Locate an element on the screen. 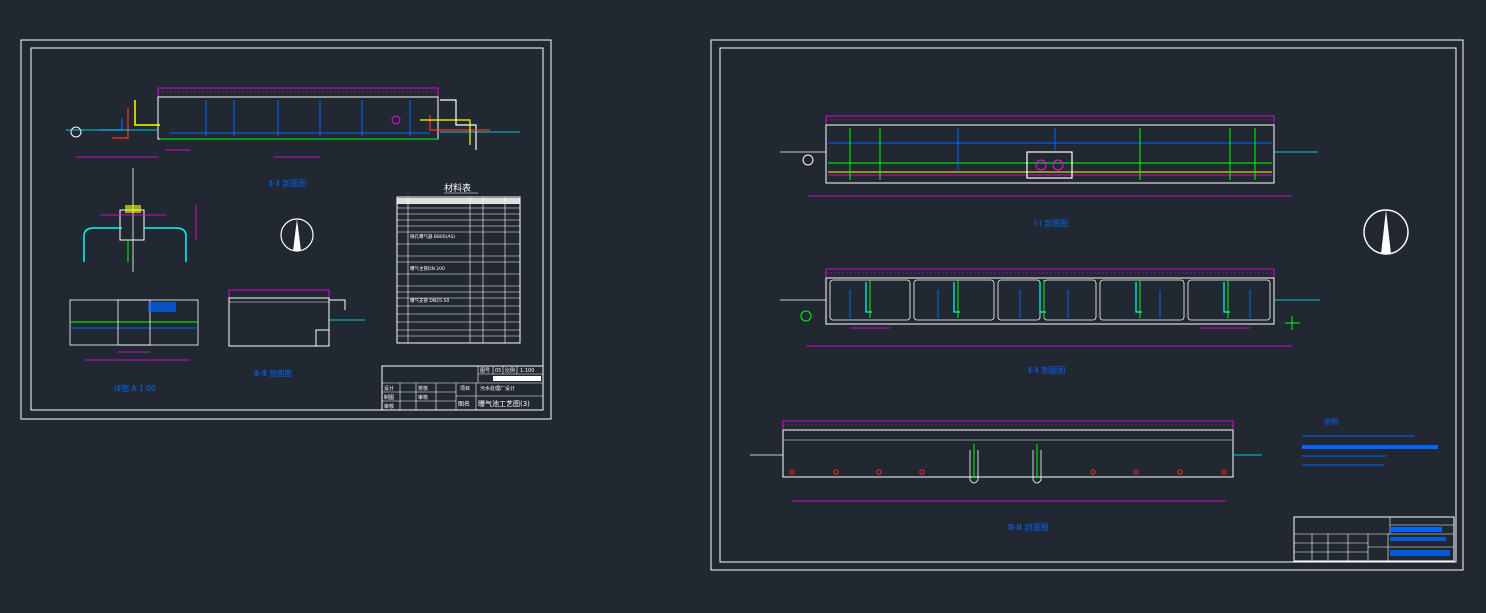  title-block-project: 污水处理厂设计 is located at coordinates (497, 388).